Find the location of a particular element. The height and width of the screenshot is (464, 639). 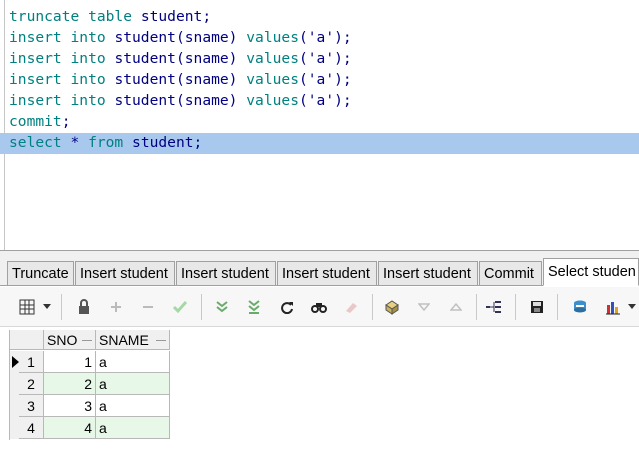

add-record-icon is located at coordinates (116, 307).